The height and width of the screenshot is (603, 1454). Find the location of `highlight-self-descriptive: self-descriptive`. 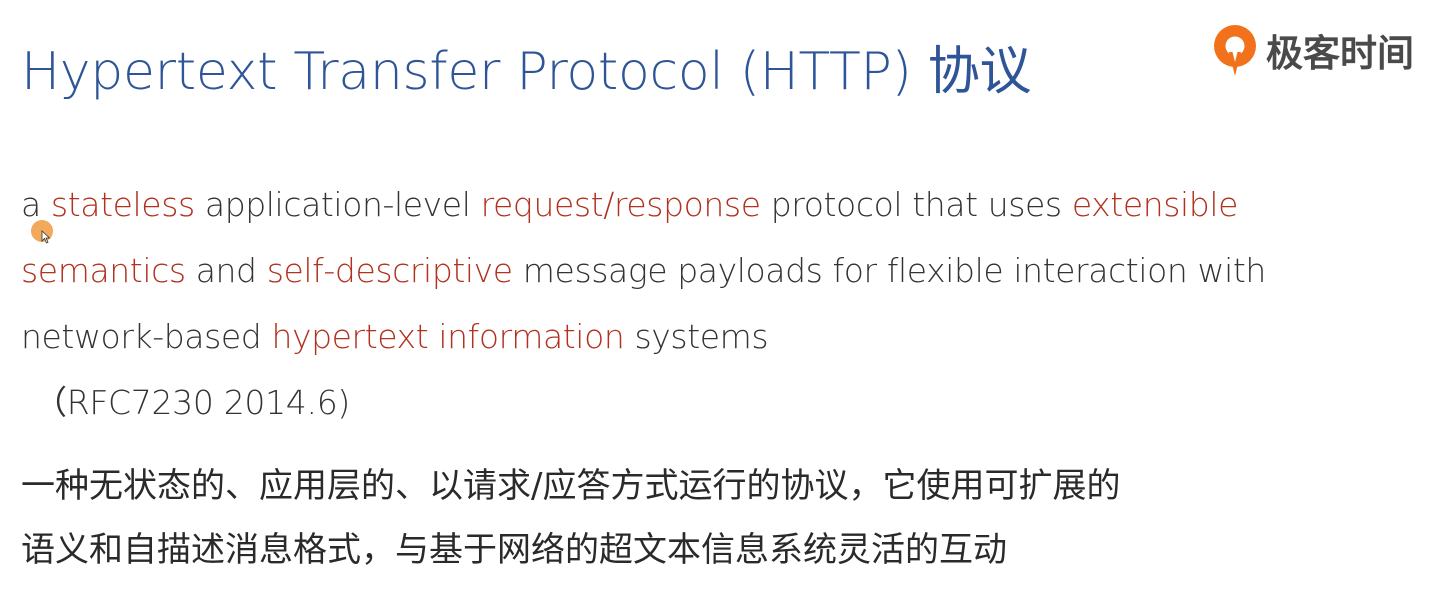

highlight-self-descriptive: self-descriptive is located at coordinates (389, 270).